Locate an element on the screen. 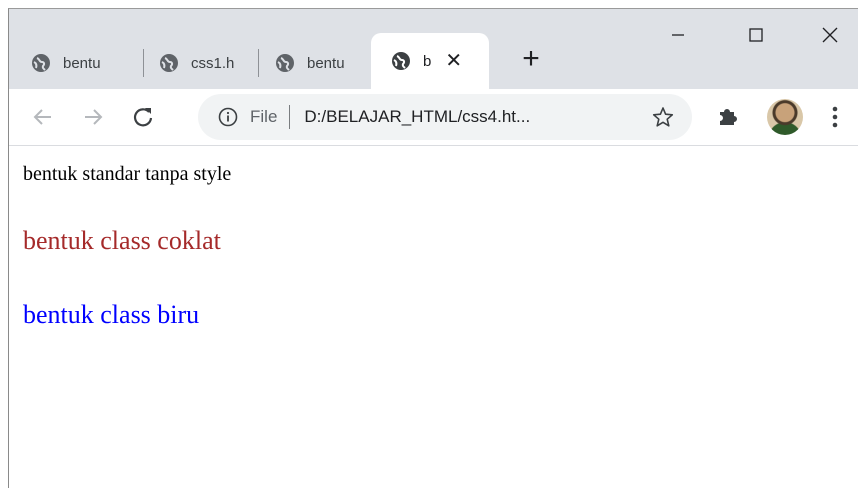 This screenshot has height=488, width=858. paragraph-class-biru: bentuk class biru is located at coordinates (111, 314).